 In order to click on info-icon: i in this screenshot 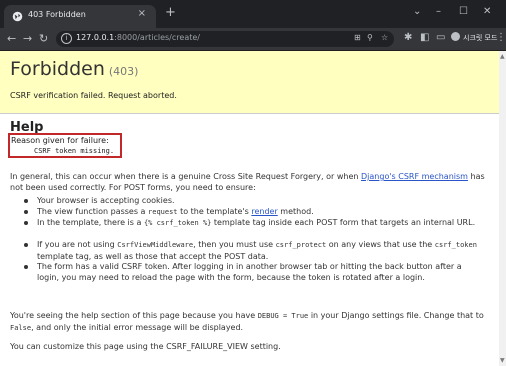, I will do `click(66, 38)`.